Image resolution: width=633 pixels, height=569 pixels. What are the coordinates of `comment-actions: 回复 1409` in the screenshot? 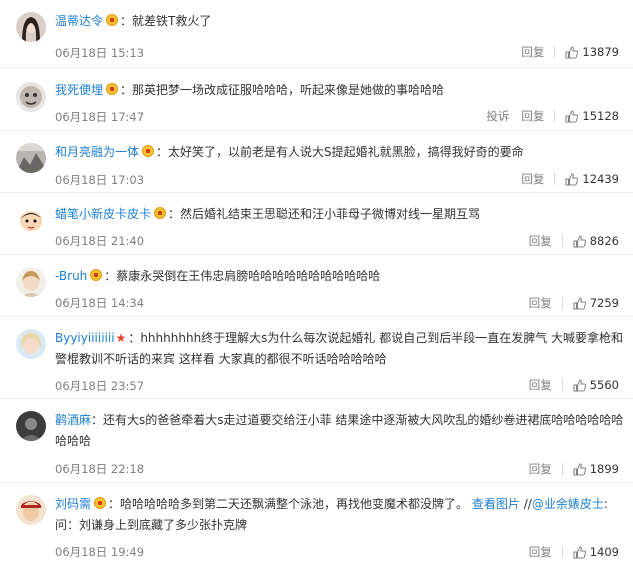 It's located at (568, 552).